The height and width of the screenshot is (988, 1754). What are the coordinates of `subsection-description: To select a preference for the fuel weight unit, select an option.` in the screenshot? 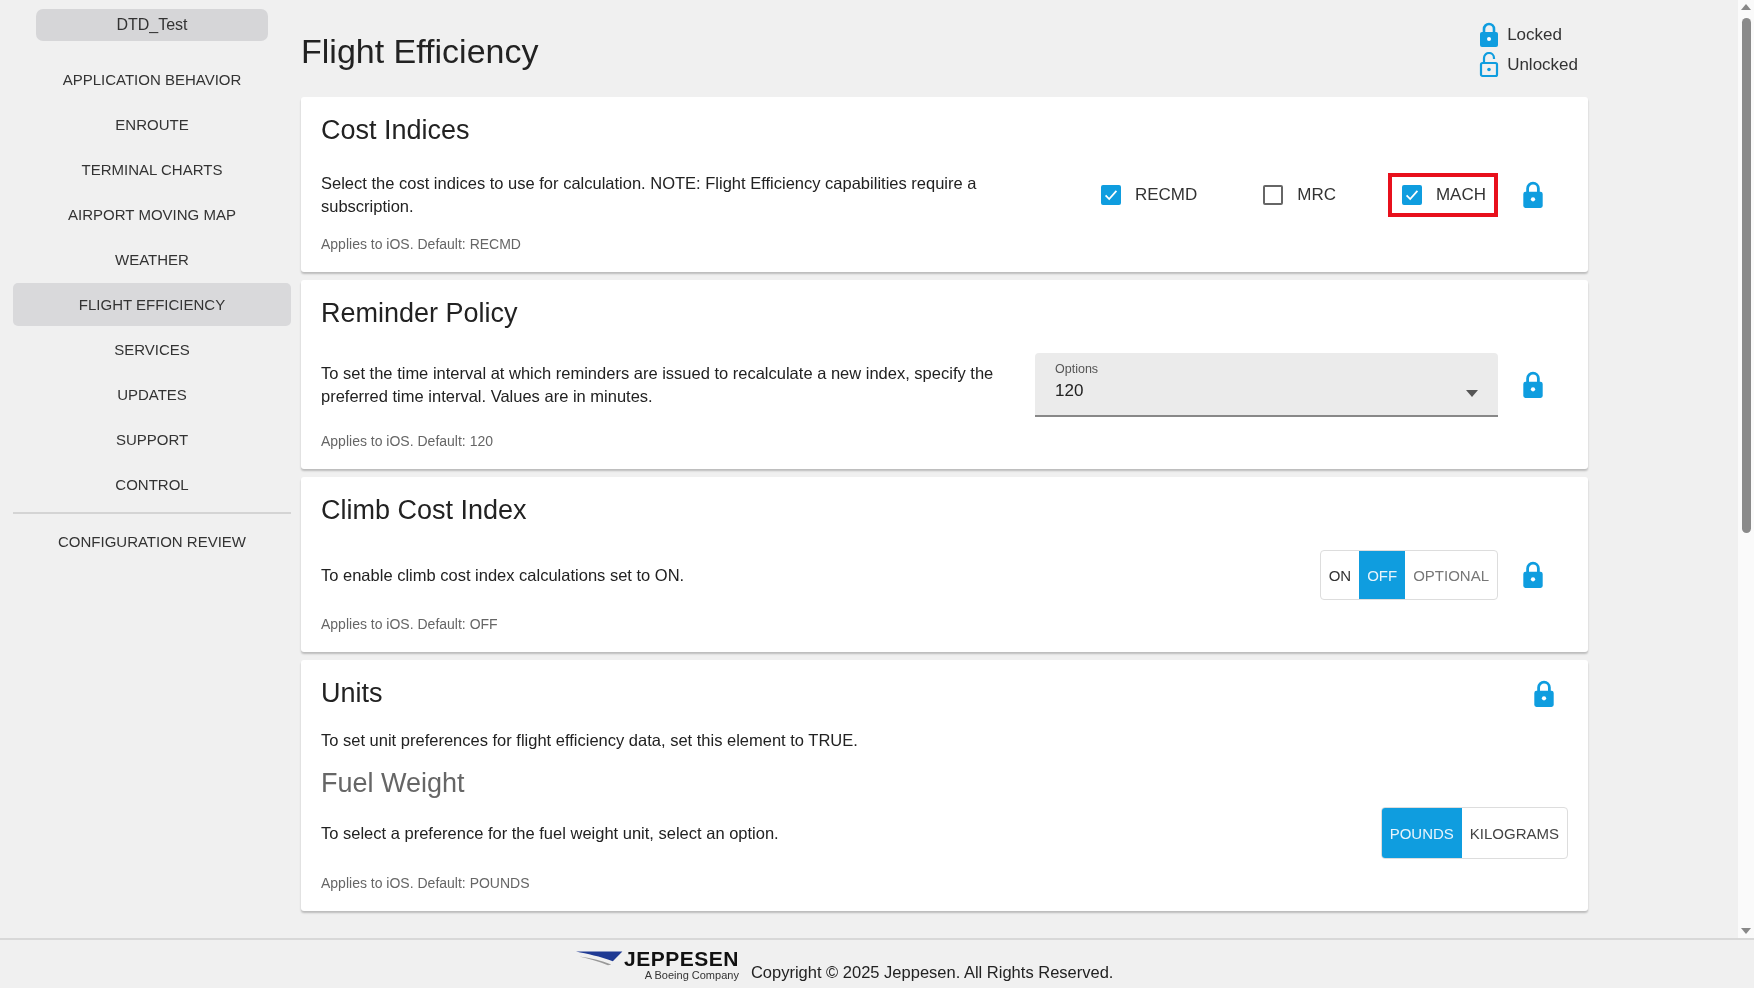 It's located at (550, 833).